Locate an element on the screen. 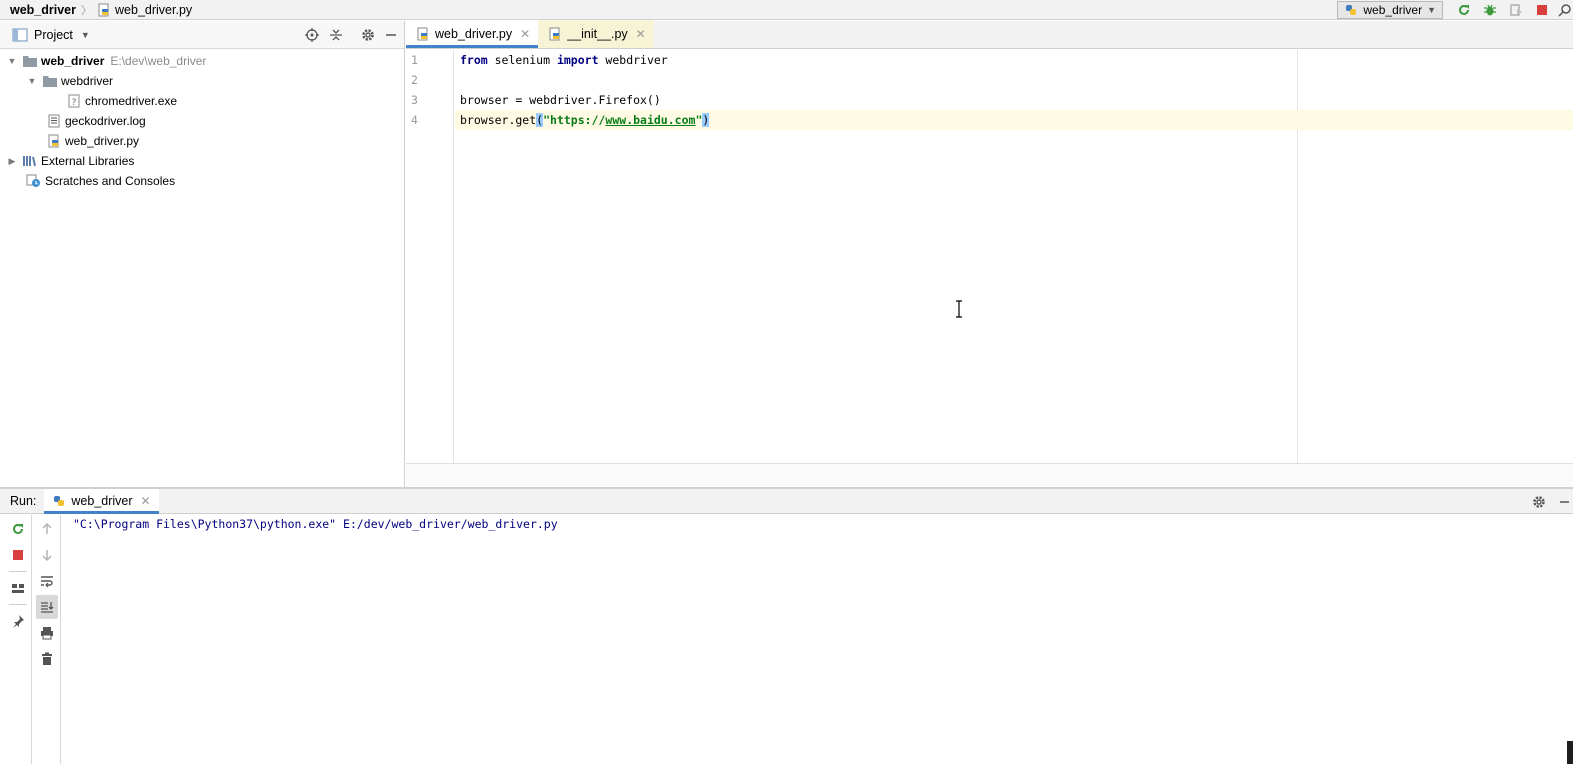 Image resolution: width=1573 pixels, height=764 pixels. print-icon is located at coordinates (47, 633).